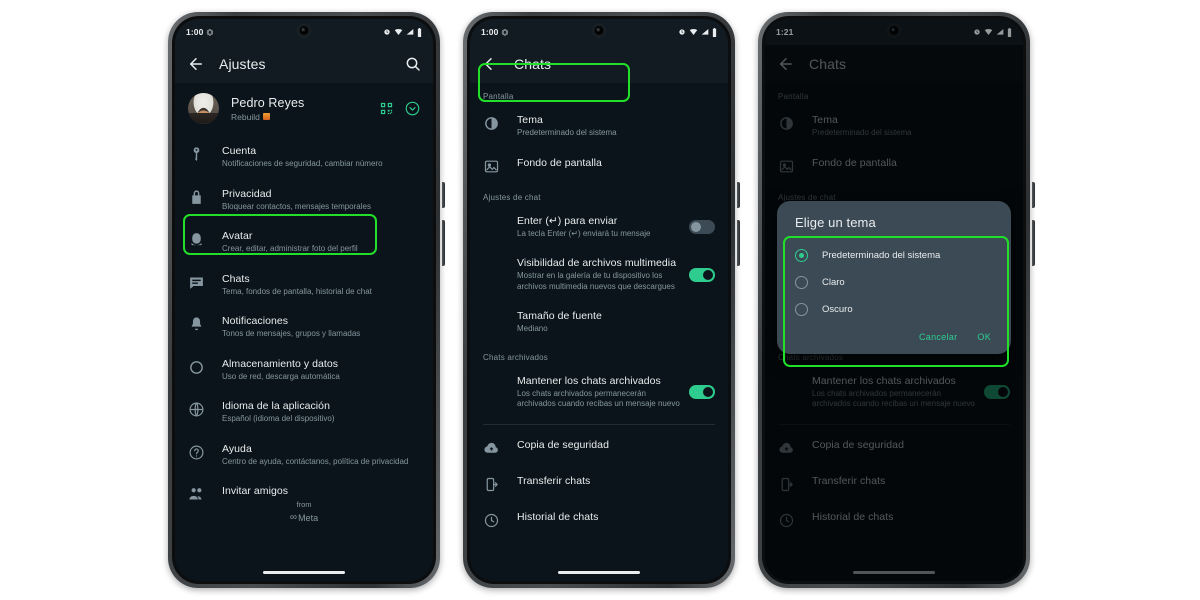 The image size is (1200, 600). What do you see at coordinates (308, 517) in the screenshot?
I see `footer-brand-text: Meta` at bounding box center [308, 517].